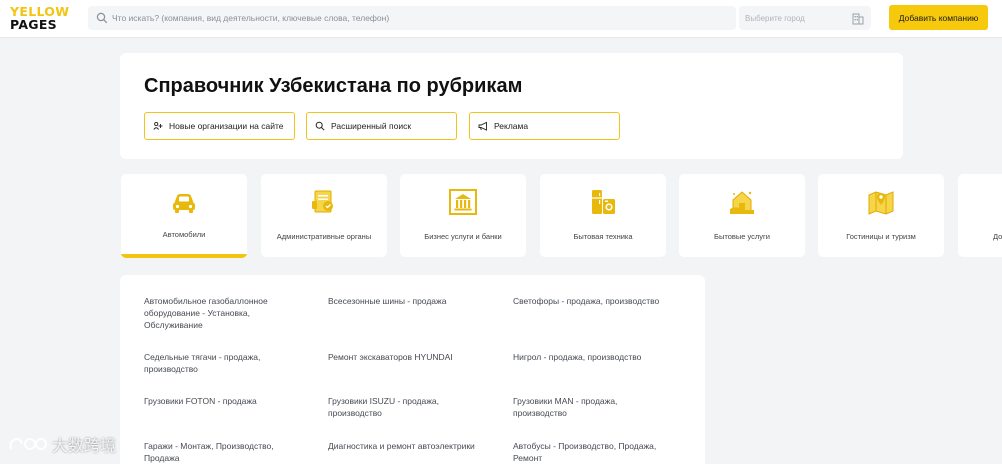  Describe the element at coordinates (980, 215) in the screenshot. I see `category-partial: До` at that location.